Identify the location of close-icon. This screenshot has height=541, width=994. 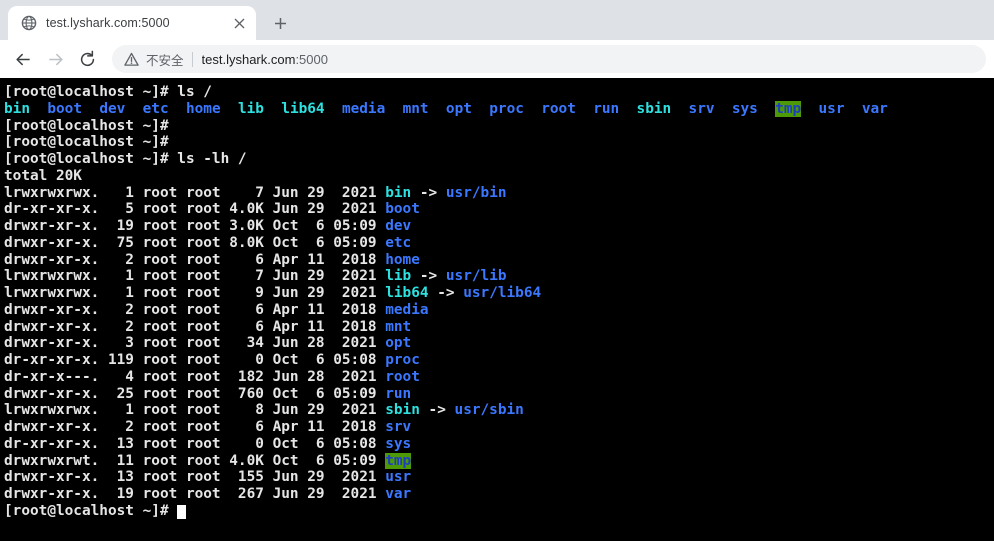
(239, 23).